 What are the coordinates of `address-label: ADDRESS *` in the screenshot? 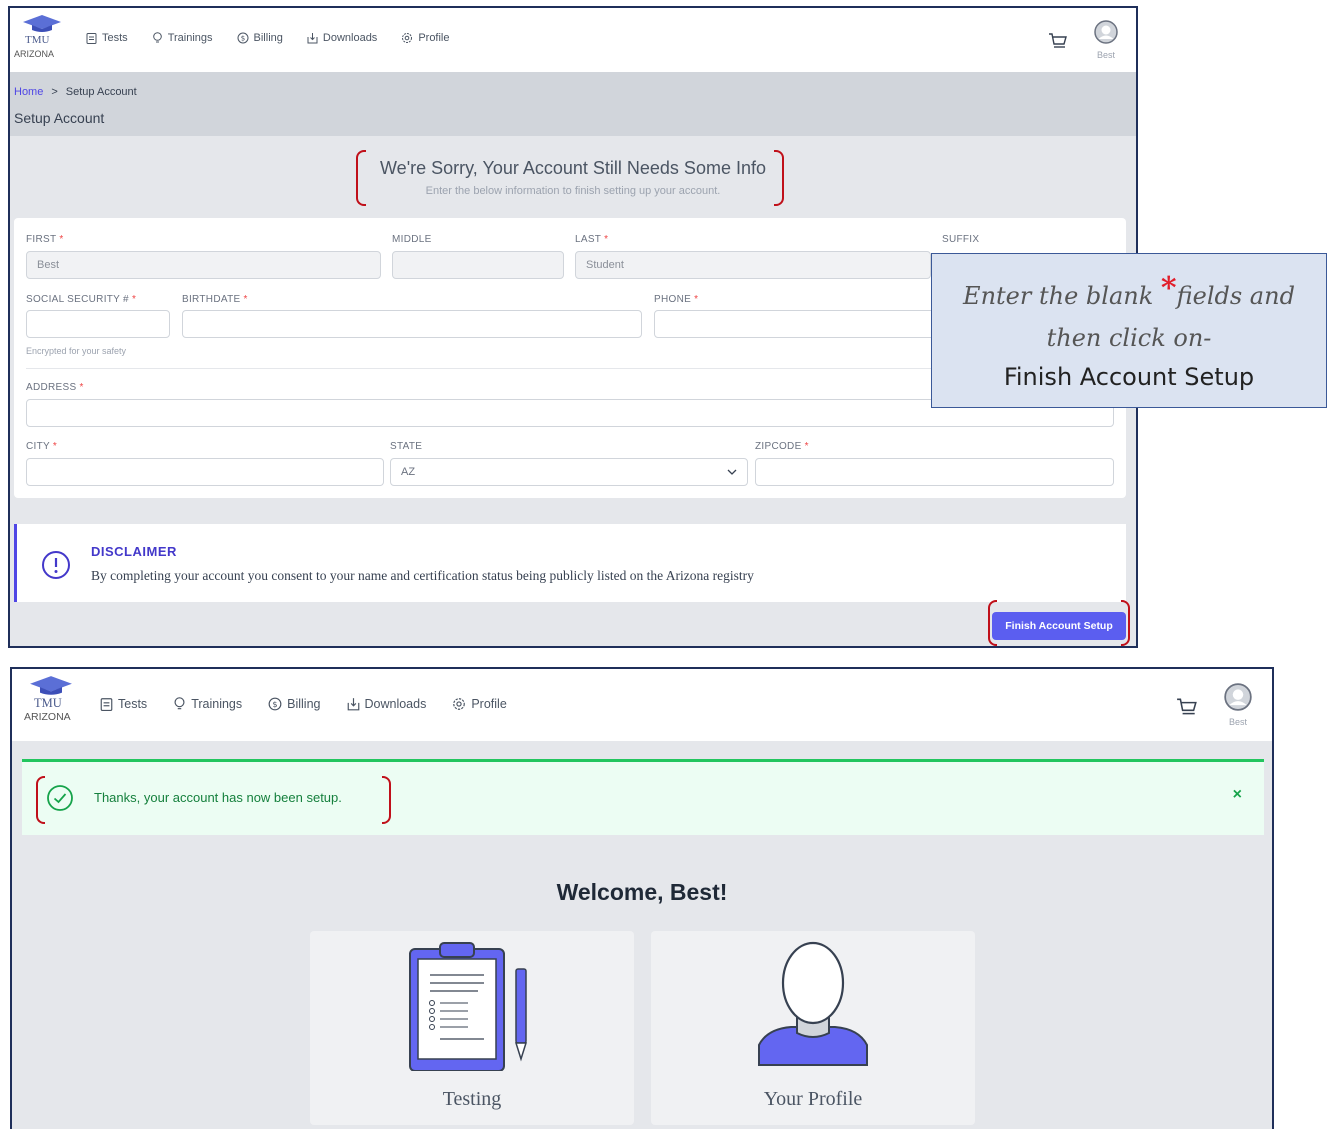 It's located at (55, 387).